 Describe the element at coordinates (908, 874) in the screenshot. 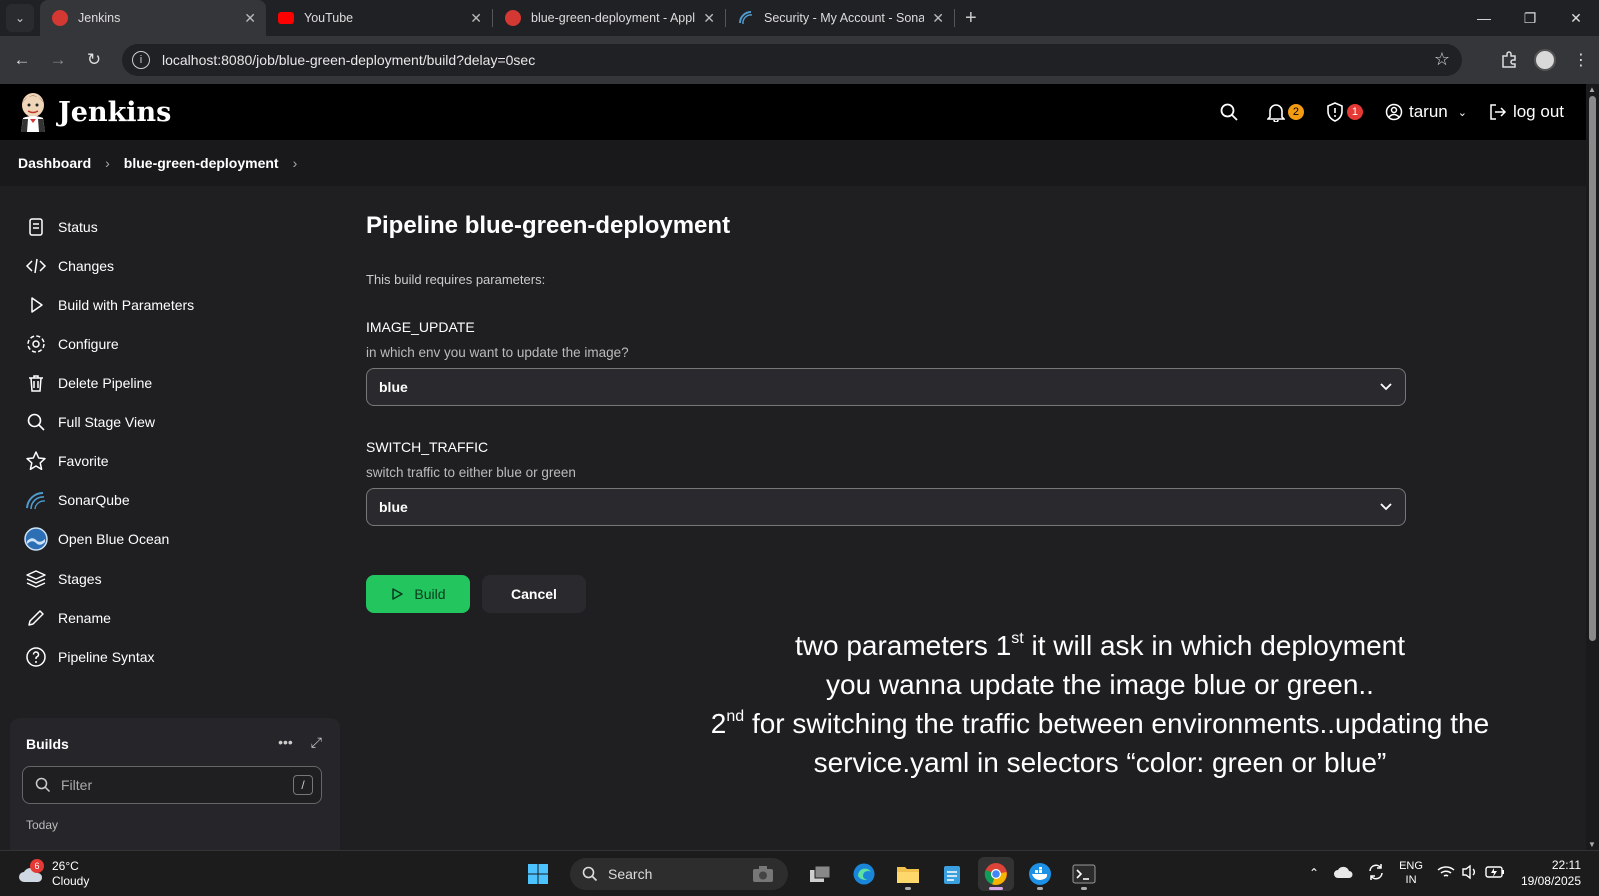

I see `file-explorer-icon` at that location.